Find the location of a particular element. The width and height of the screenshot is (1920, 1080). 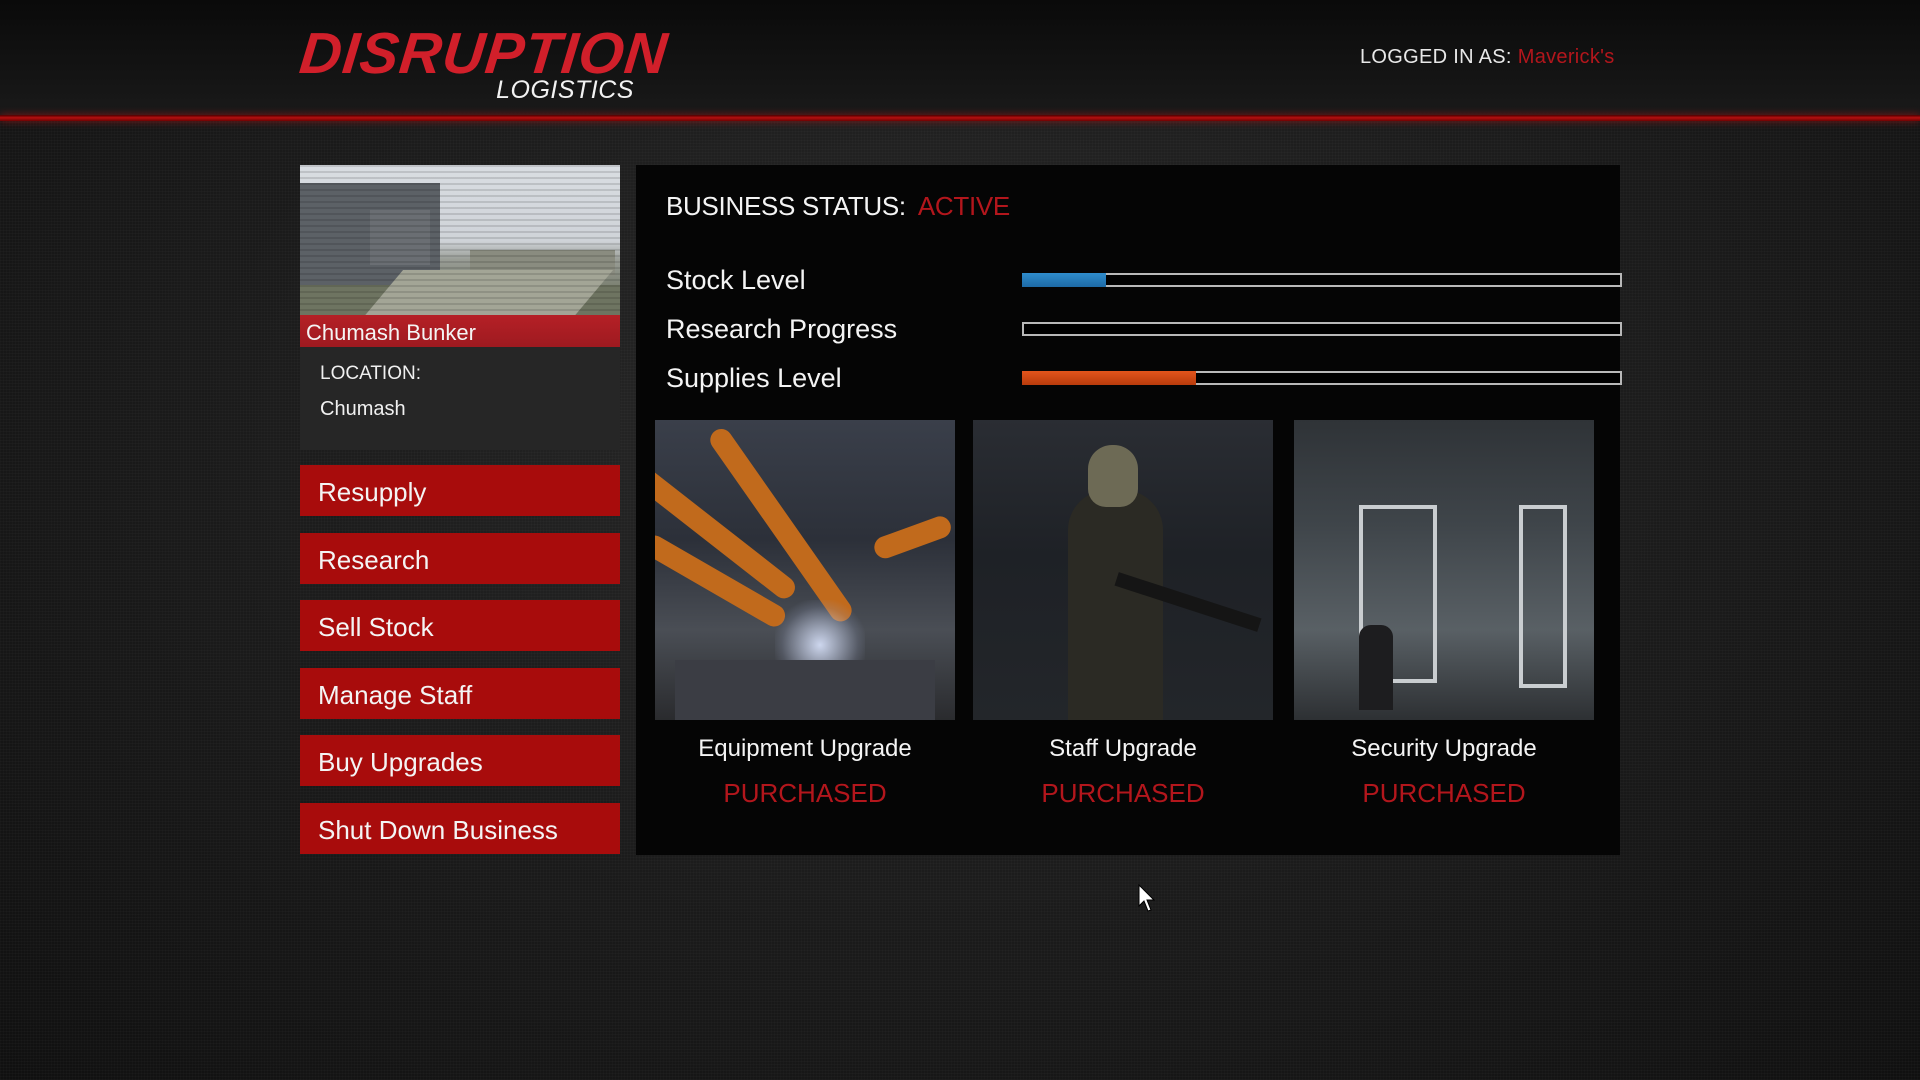

buy-upgrades-button: Buy Upgrades is located at coordinates (460, 760).